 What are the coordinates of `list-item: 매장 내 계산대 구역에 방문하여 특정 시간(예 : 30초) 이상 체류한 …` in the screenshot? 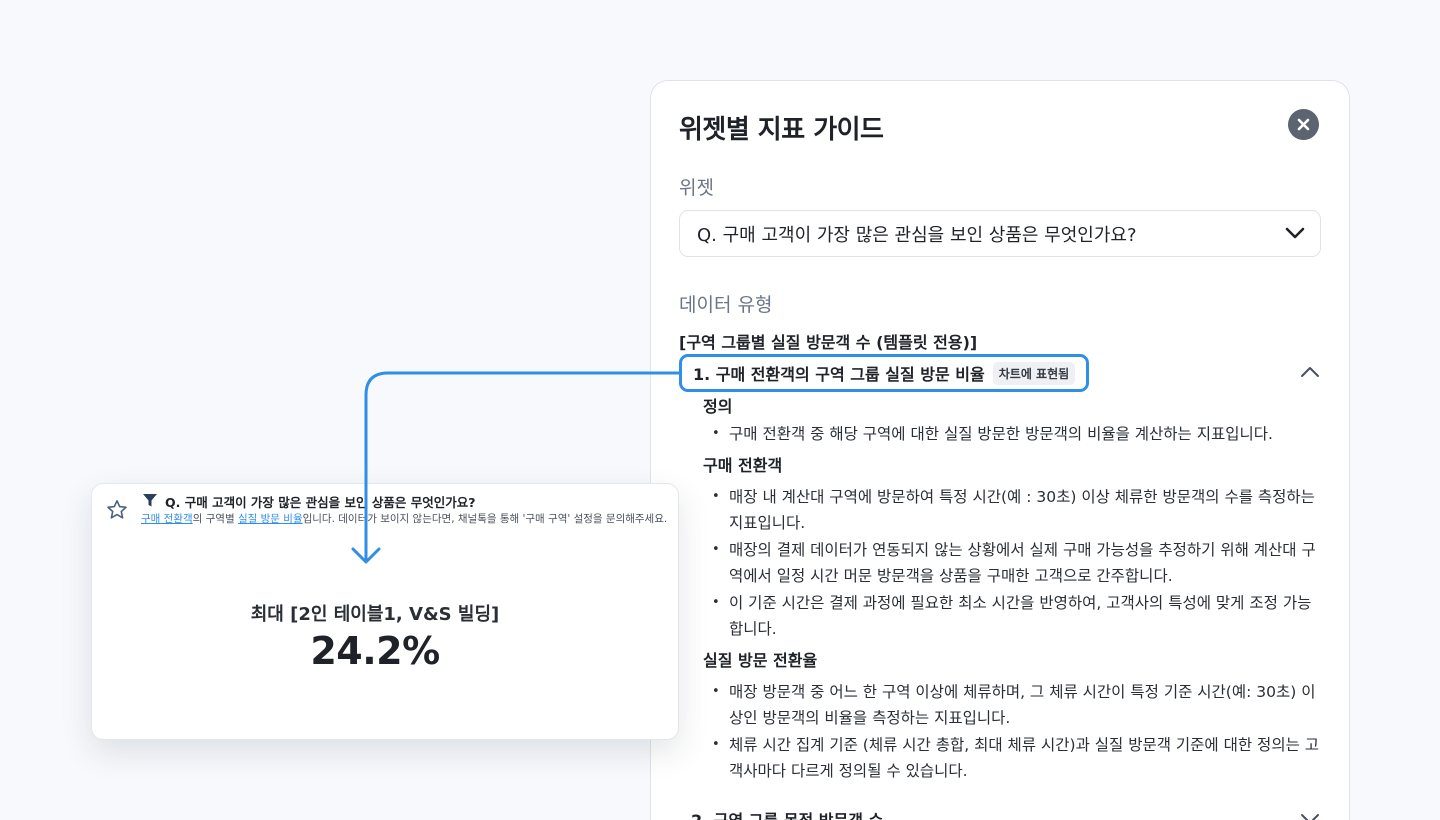 It's located at (1013, 510).